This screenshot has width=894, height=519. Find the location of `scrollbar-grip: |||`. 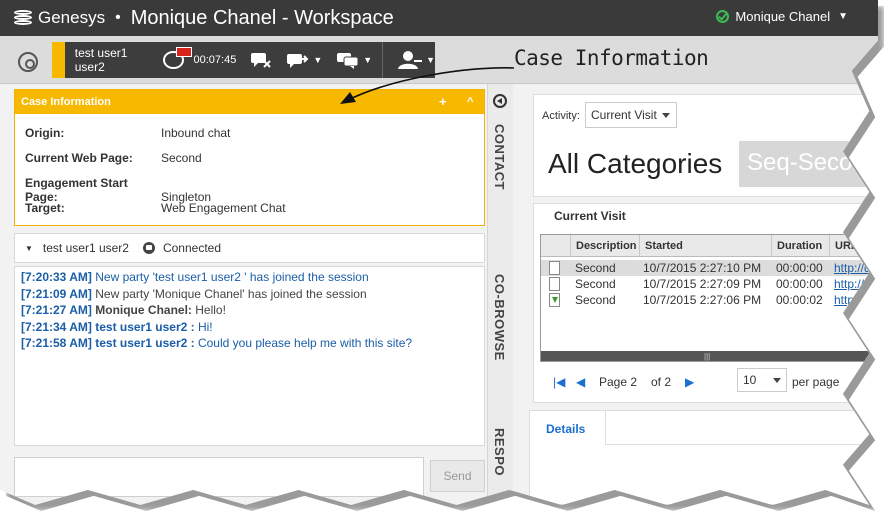

scrollbar-grip: ||| is located at coordinates (707, 356).